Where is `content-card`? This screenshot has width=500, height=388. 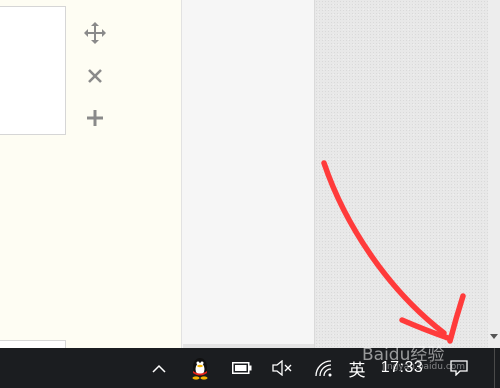 content-card is located at coordinates (33, 70).